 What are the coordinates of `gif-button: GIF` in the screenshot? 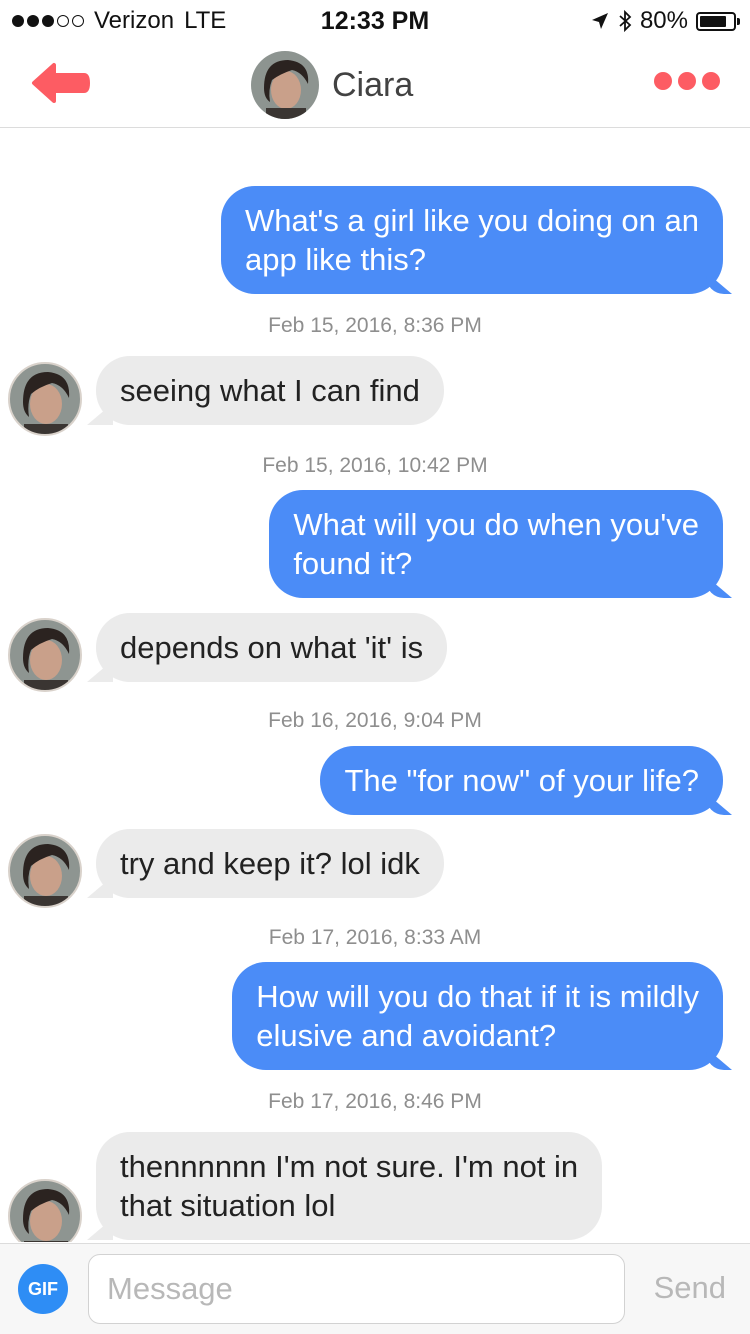 It's located at (43, 1289).